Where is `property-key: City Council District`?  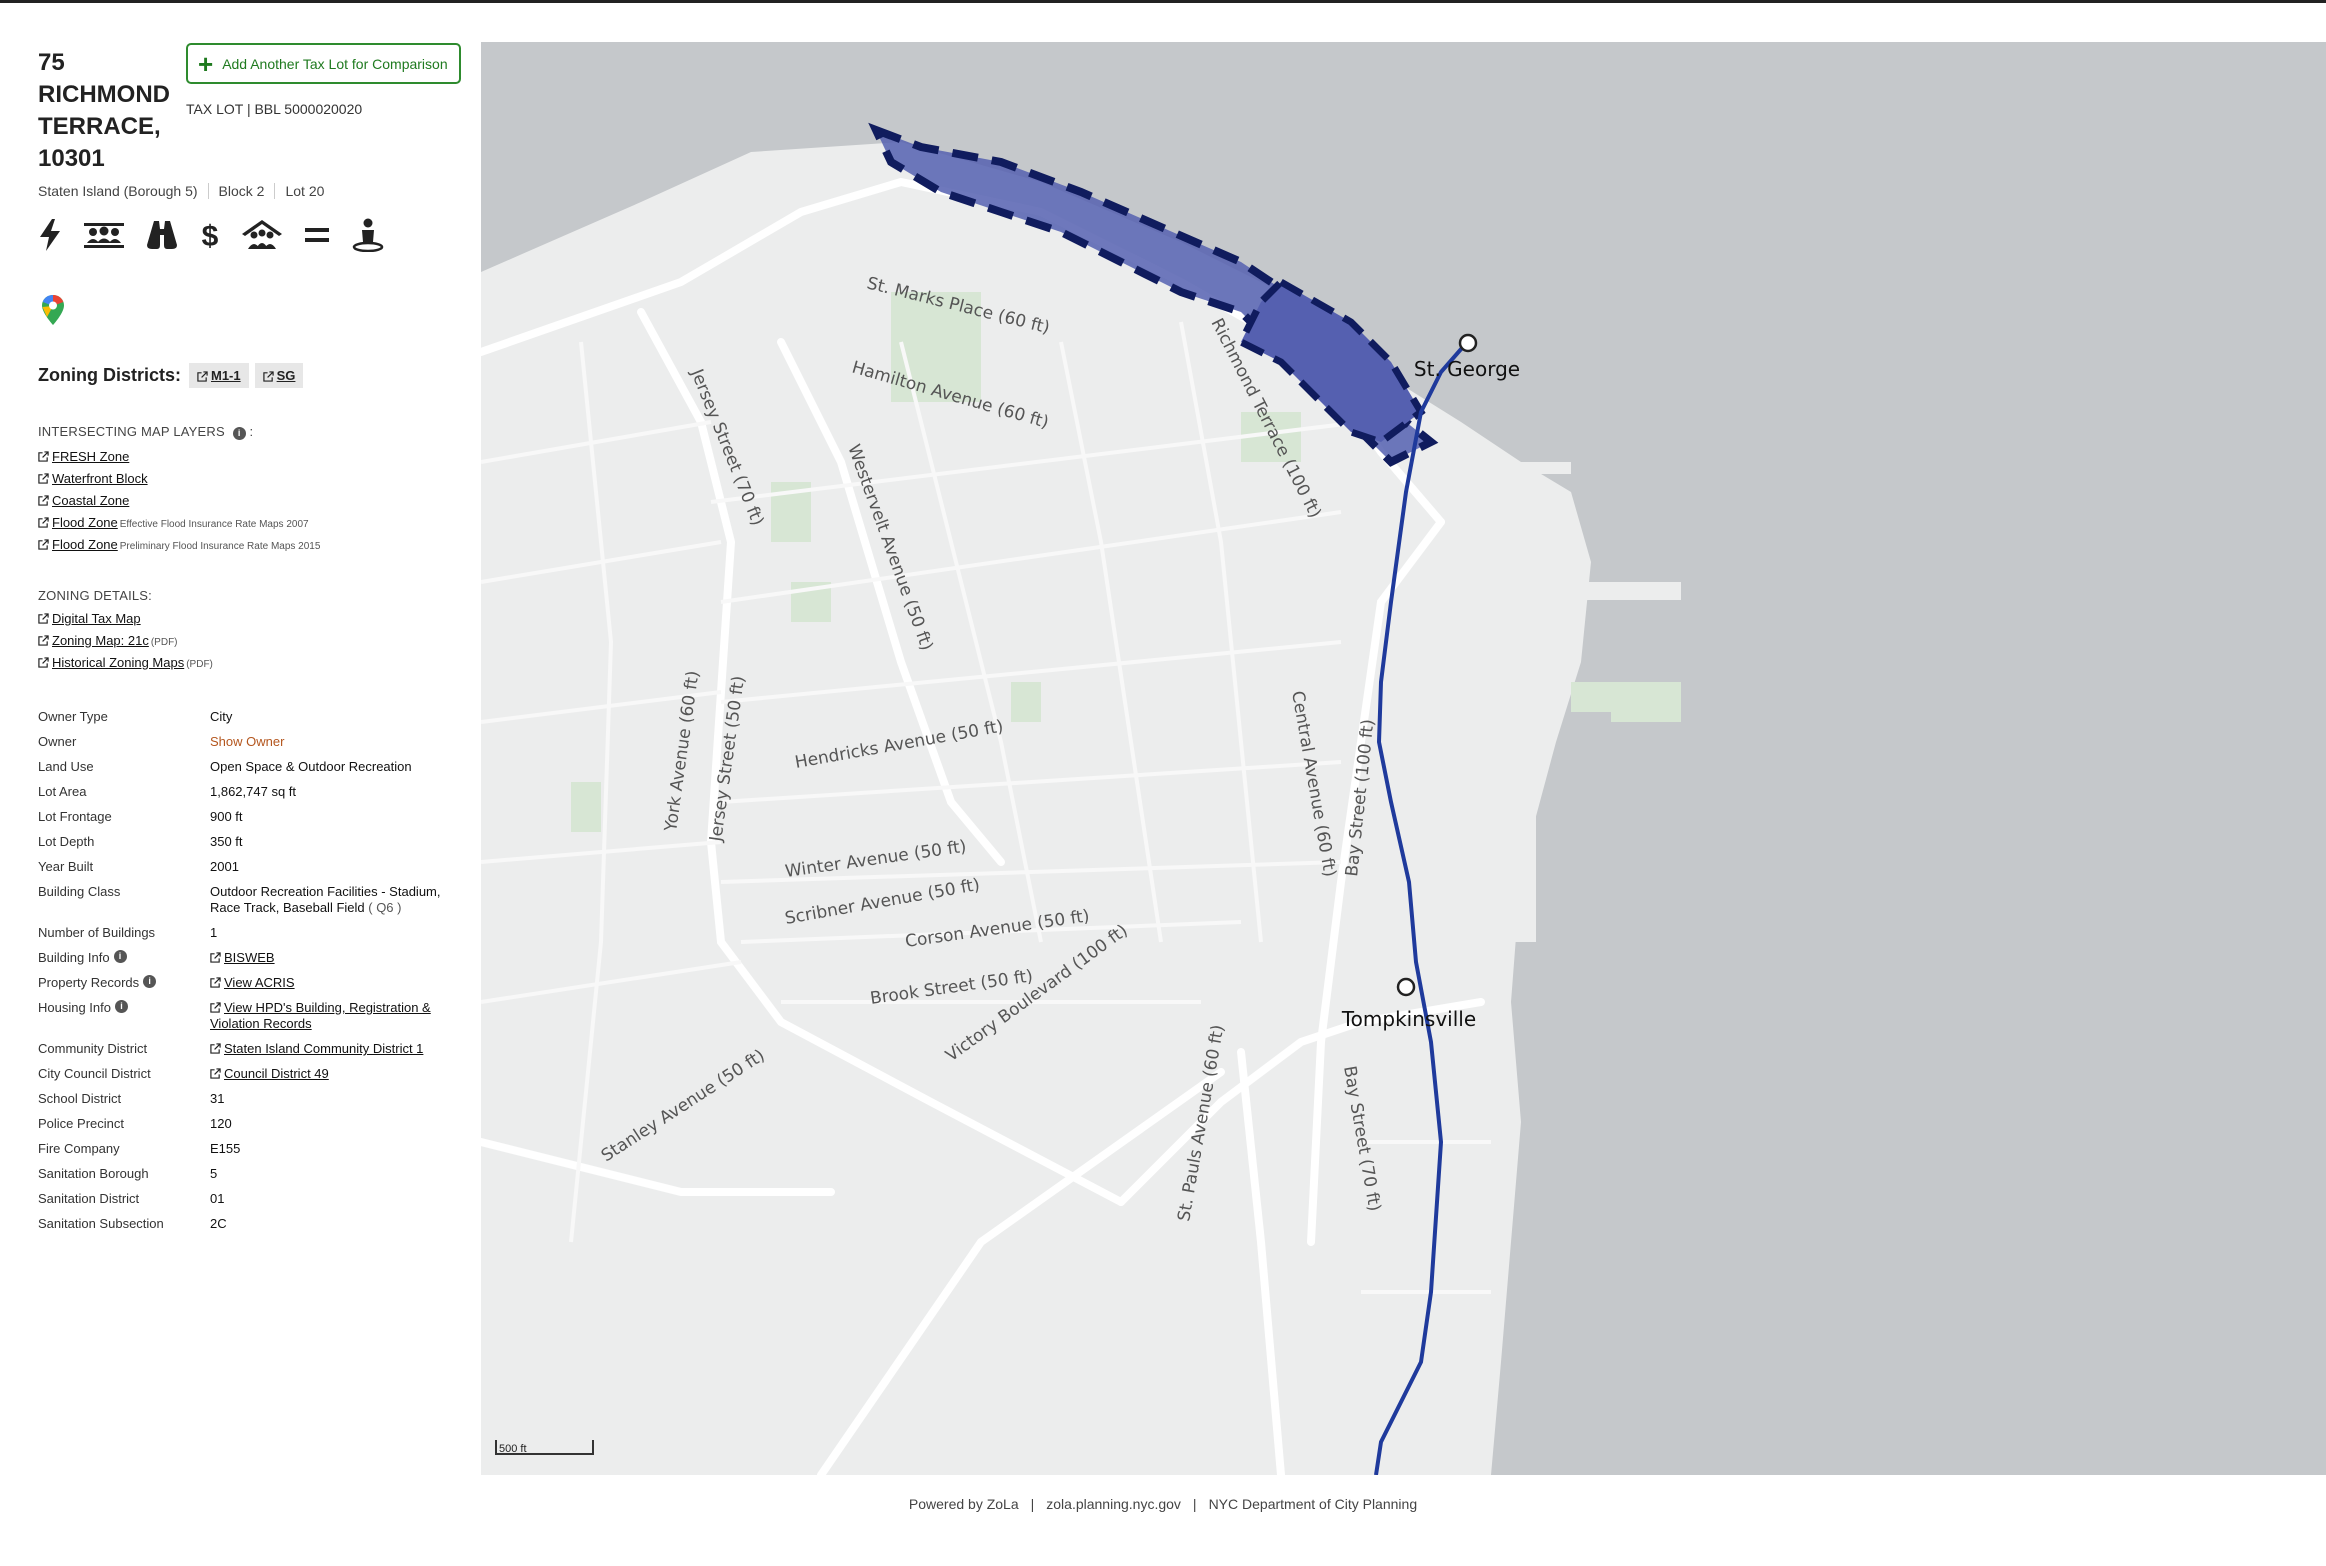
property-key: City Council District is located at coordinates (94, 1073).